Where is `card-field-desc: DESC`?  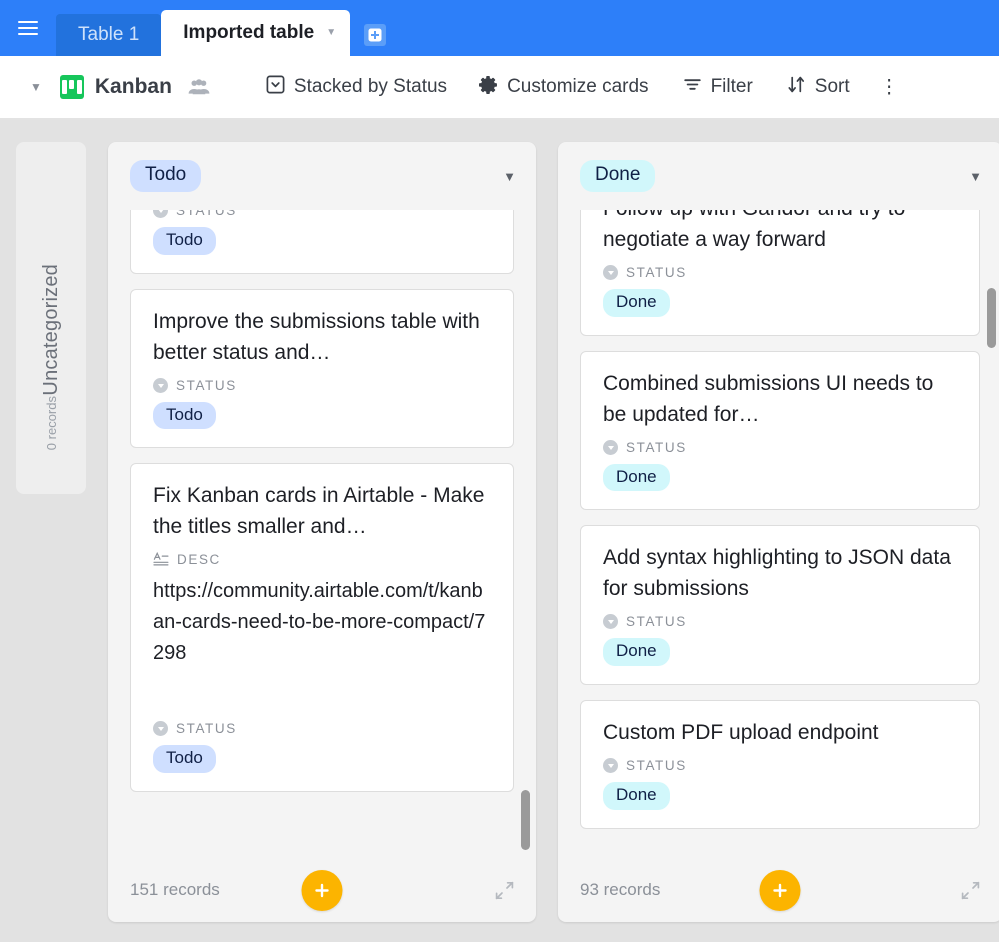
card-field-desc: DESC is located at coordinates (322, 559).